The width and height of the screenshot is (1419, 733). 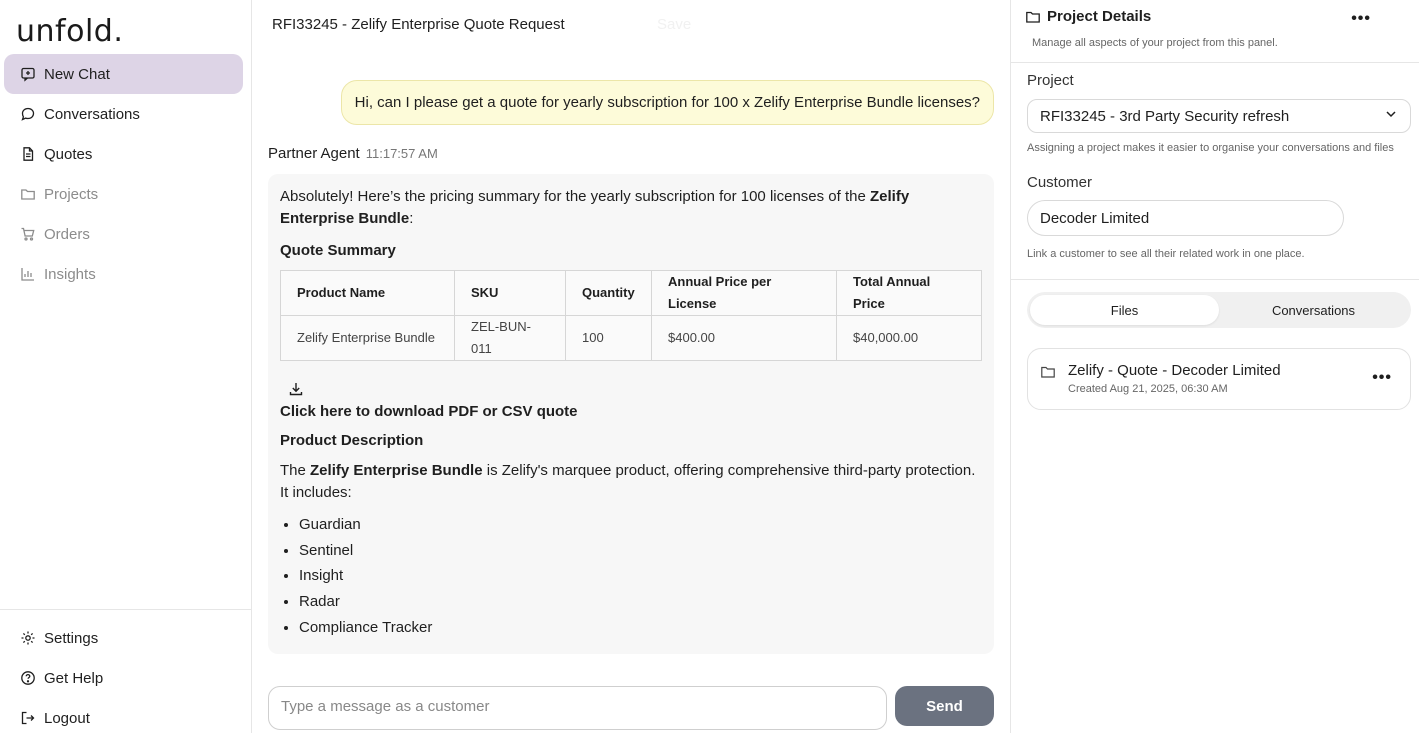 I want to click on list-item: Radar, so click(x=640, y=602).